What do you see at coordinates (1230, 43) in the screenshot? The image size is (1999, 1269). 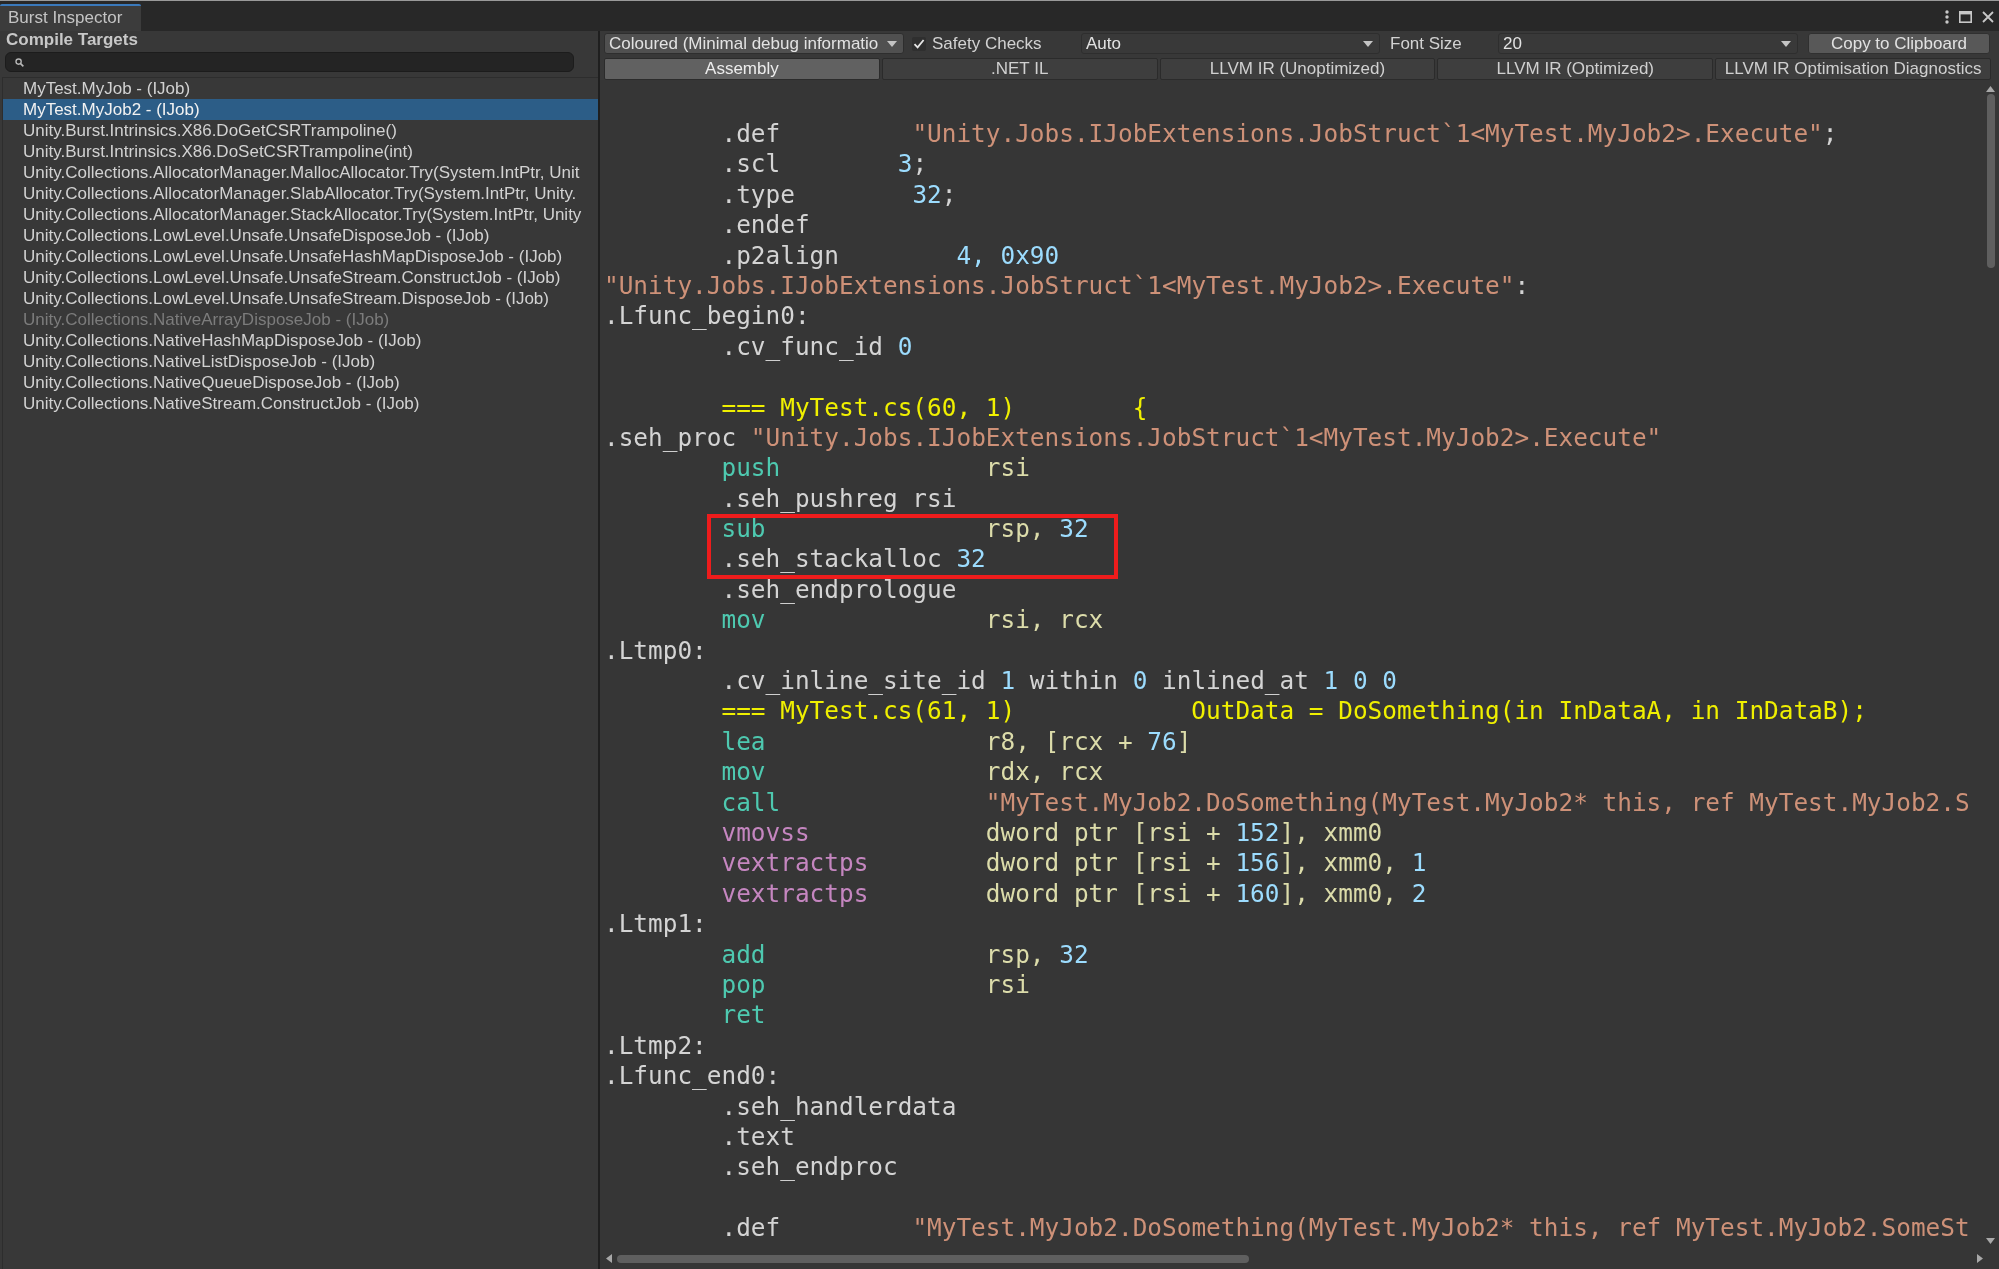 I see `target-dropdown: Auto` at bounding box center [1230, 43].